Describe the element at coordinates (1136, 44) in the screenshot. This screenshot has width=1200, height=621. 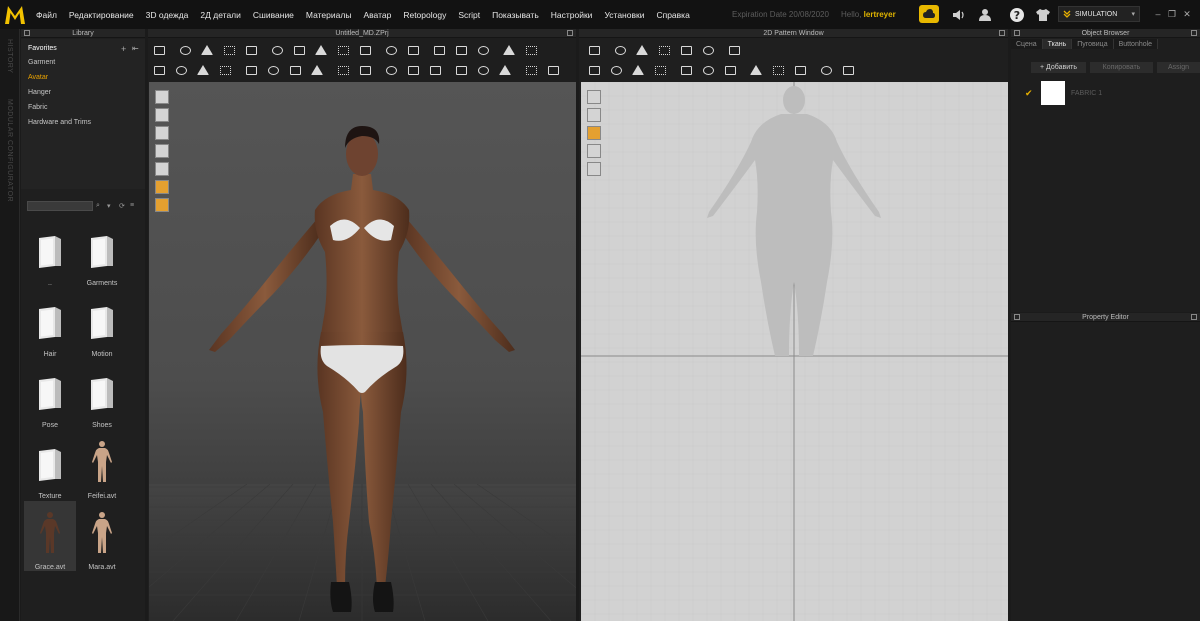
I see `tab-buttonhole: Buttonhole` at that location.